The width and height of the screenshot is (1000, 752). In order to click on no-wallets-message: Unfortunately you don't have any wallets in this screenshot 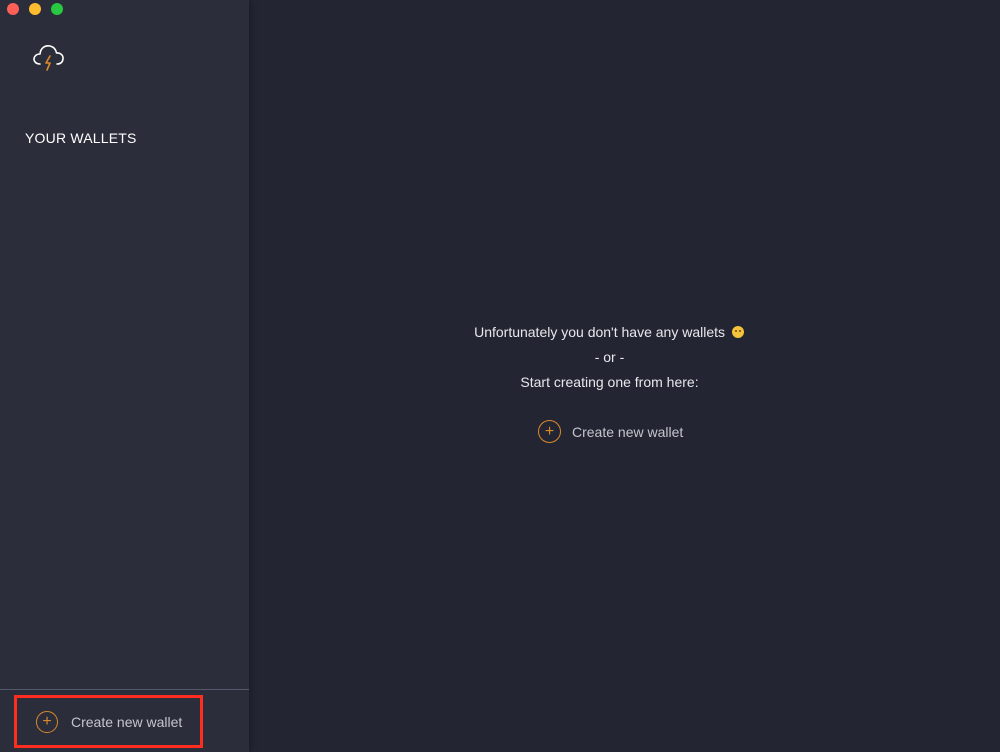, I will do `click(609, 332)`.